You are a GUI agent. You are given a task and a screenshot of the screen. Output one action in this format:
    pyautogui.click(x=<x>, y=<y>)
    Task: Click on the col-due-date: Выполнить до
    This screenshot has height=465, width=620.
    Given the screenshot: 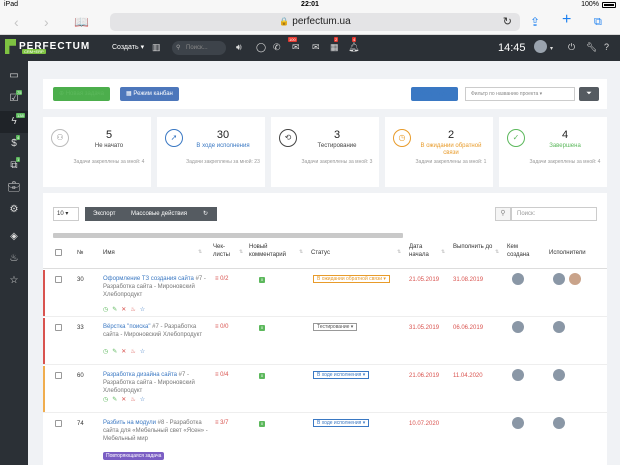 What is the action you would take?
    pyautogui.click(x=473, y=247)
    